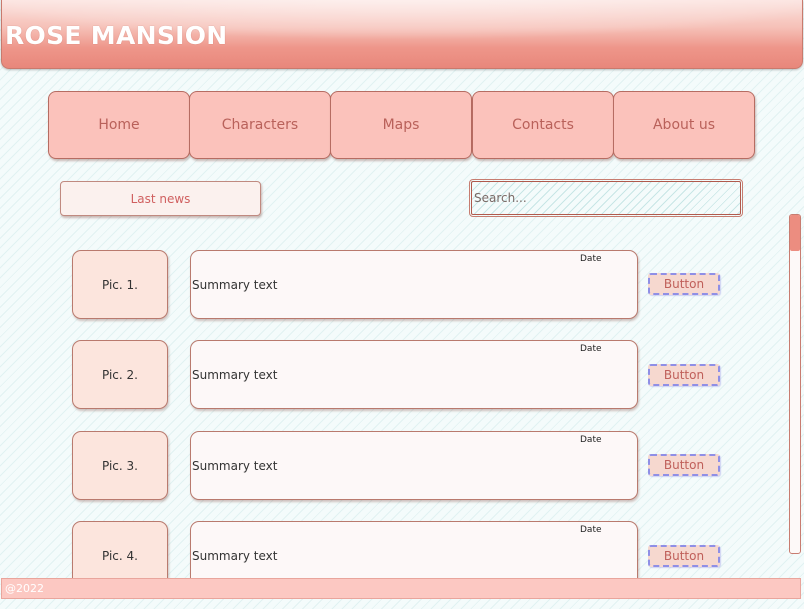 The image size is (804, 609). Describe the element at coordinates (119, 125) in the screenshot. I see `nav-home-button: Home` at that location.